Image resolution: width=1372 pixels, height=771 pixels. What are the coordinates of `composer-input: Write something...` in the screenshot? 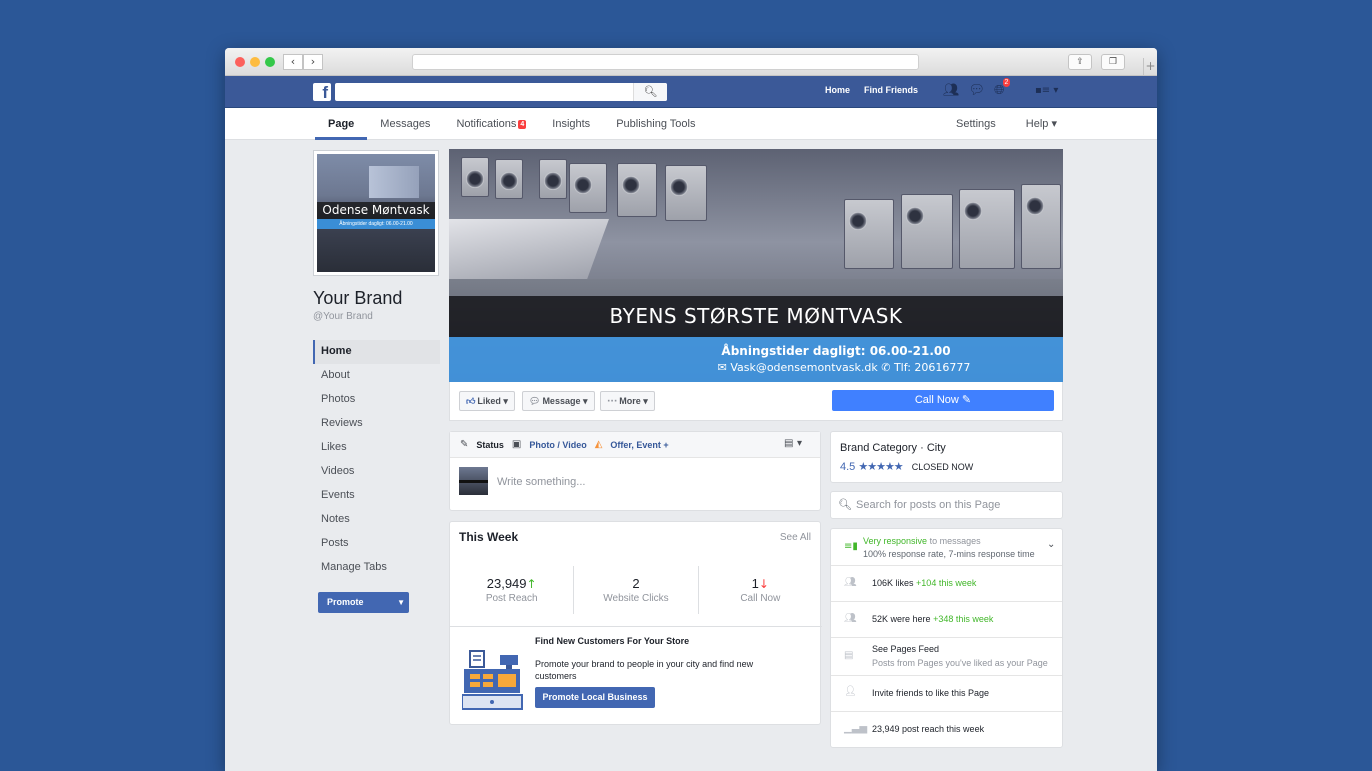 It's located at (541, 482).